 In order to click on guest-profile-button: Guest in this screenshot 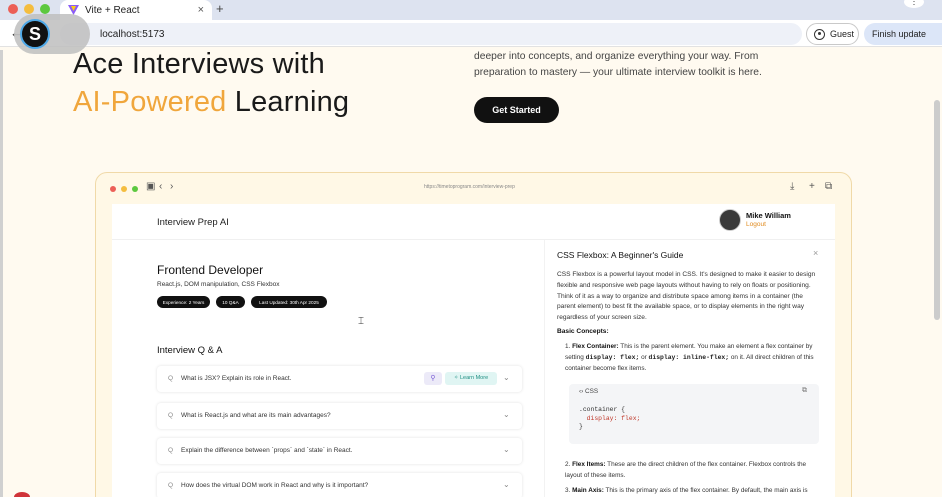, I will do `click(832, 34)`.